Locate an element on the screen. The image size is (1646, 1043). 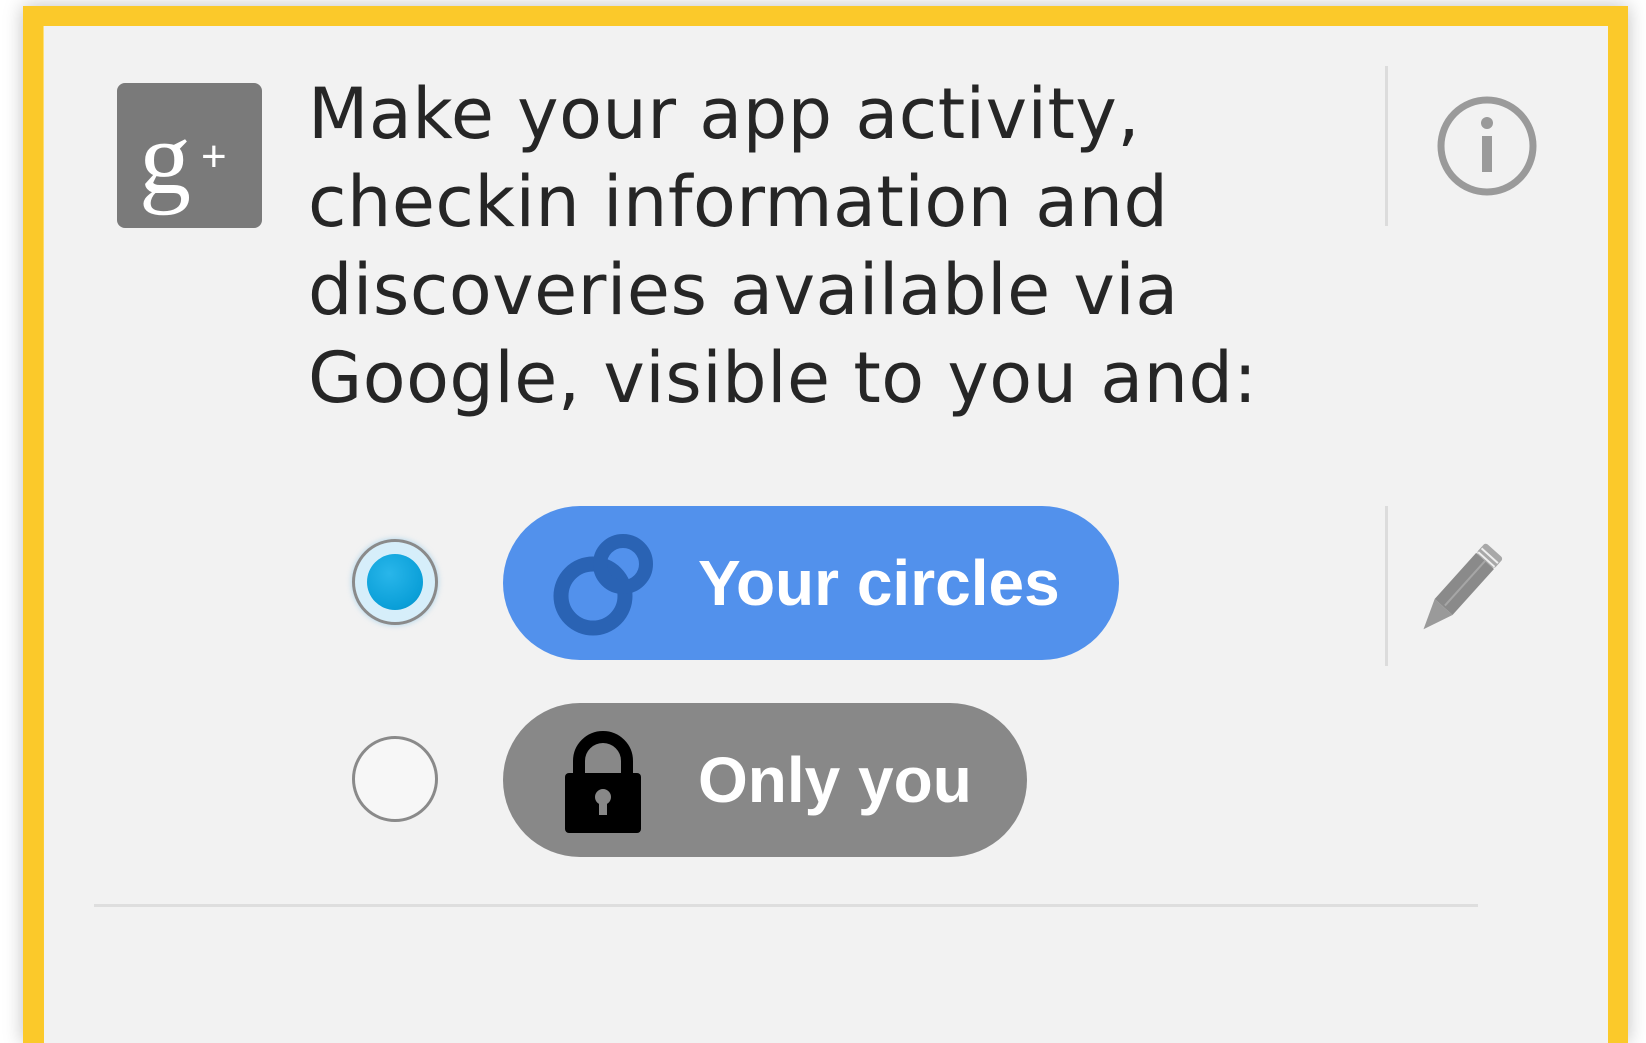
lock-icon is located at coordinates (606, 780).